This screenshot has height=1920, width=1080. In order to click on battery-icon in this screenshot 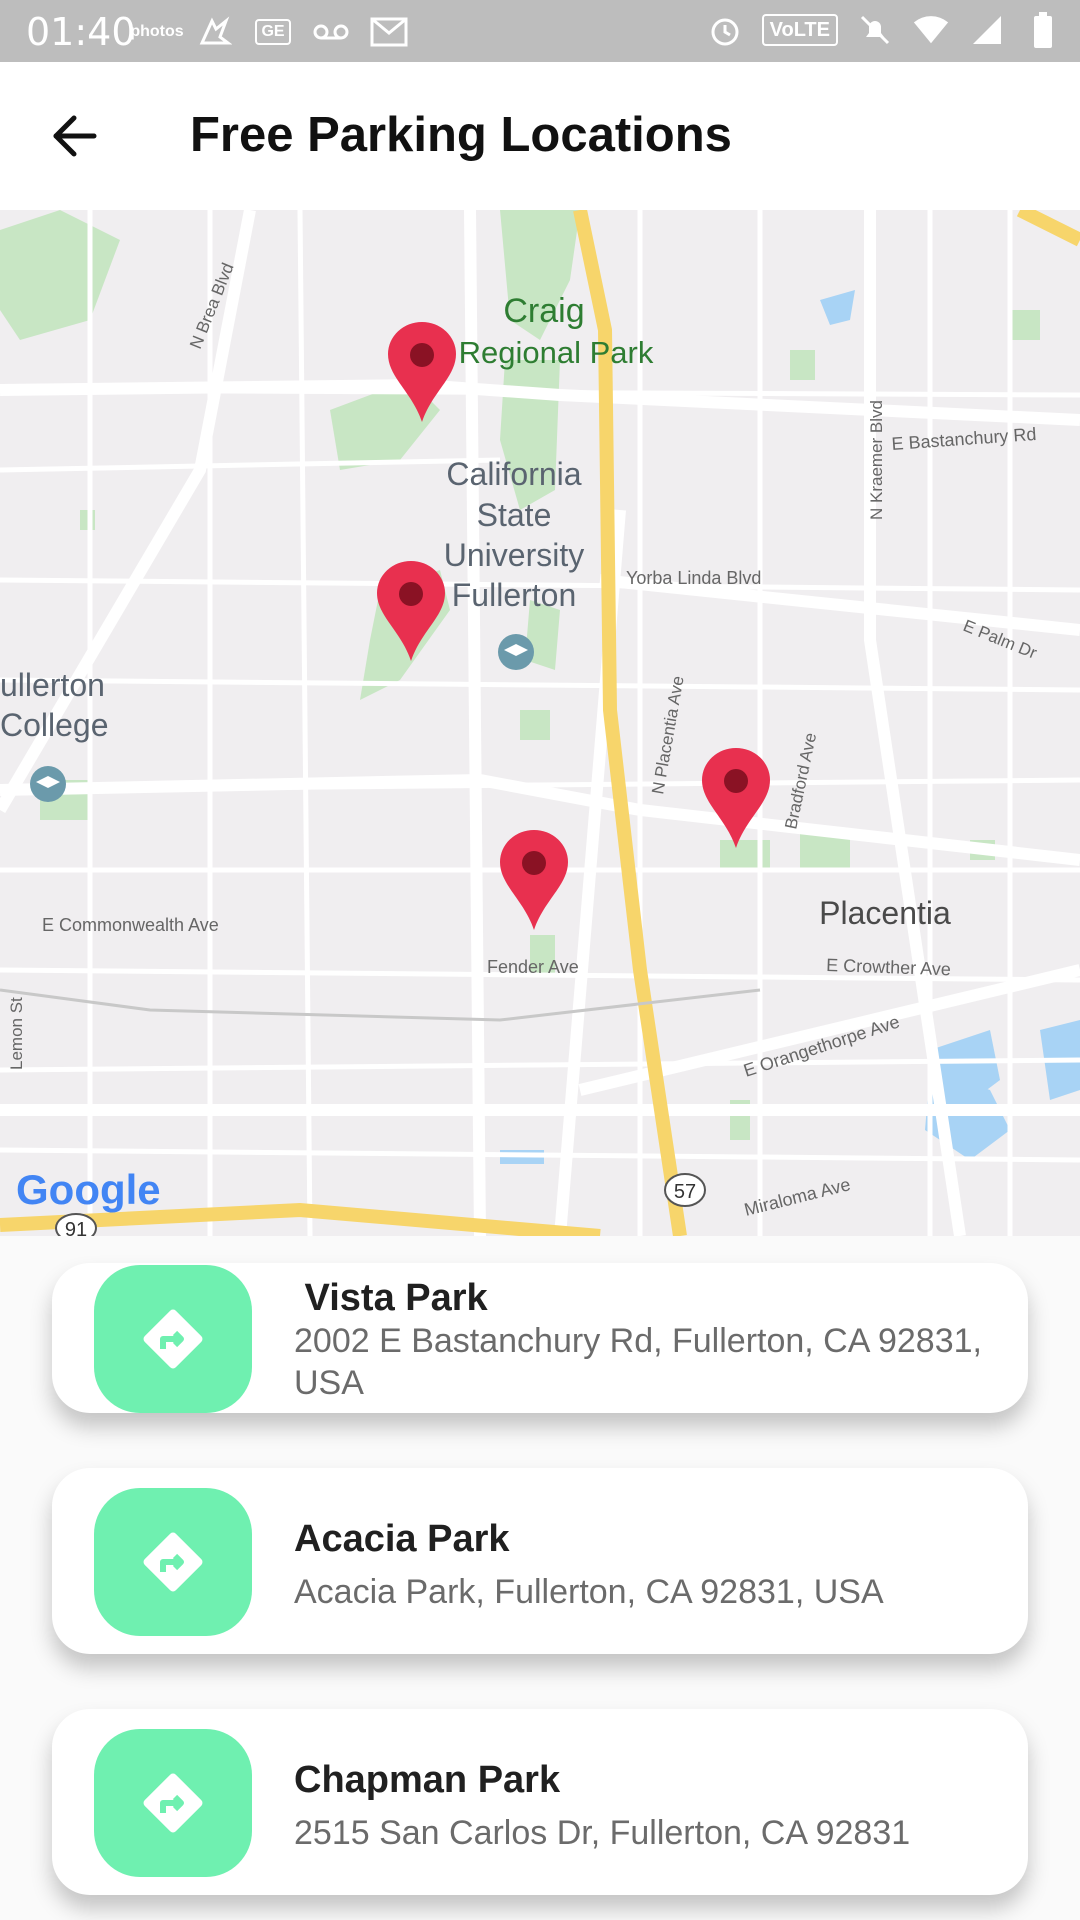, I will do `click(1043, 30)`.